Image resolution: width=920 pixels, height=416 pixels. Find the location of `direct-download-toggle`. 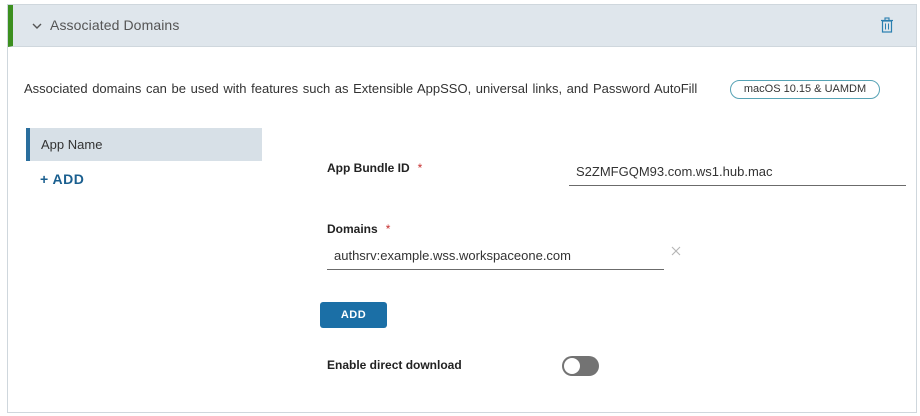

direct-download-toggle is located at coordinates (580, 366).